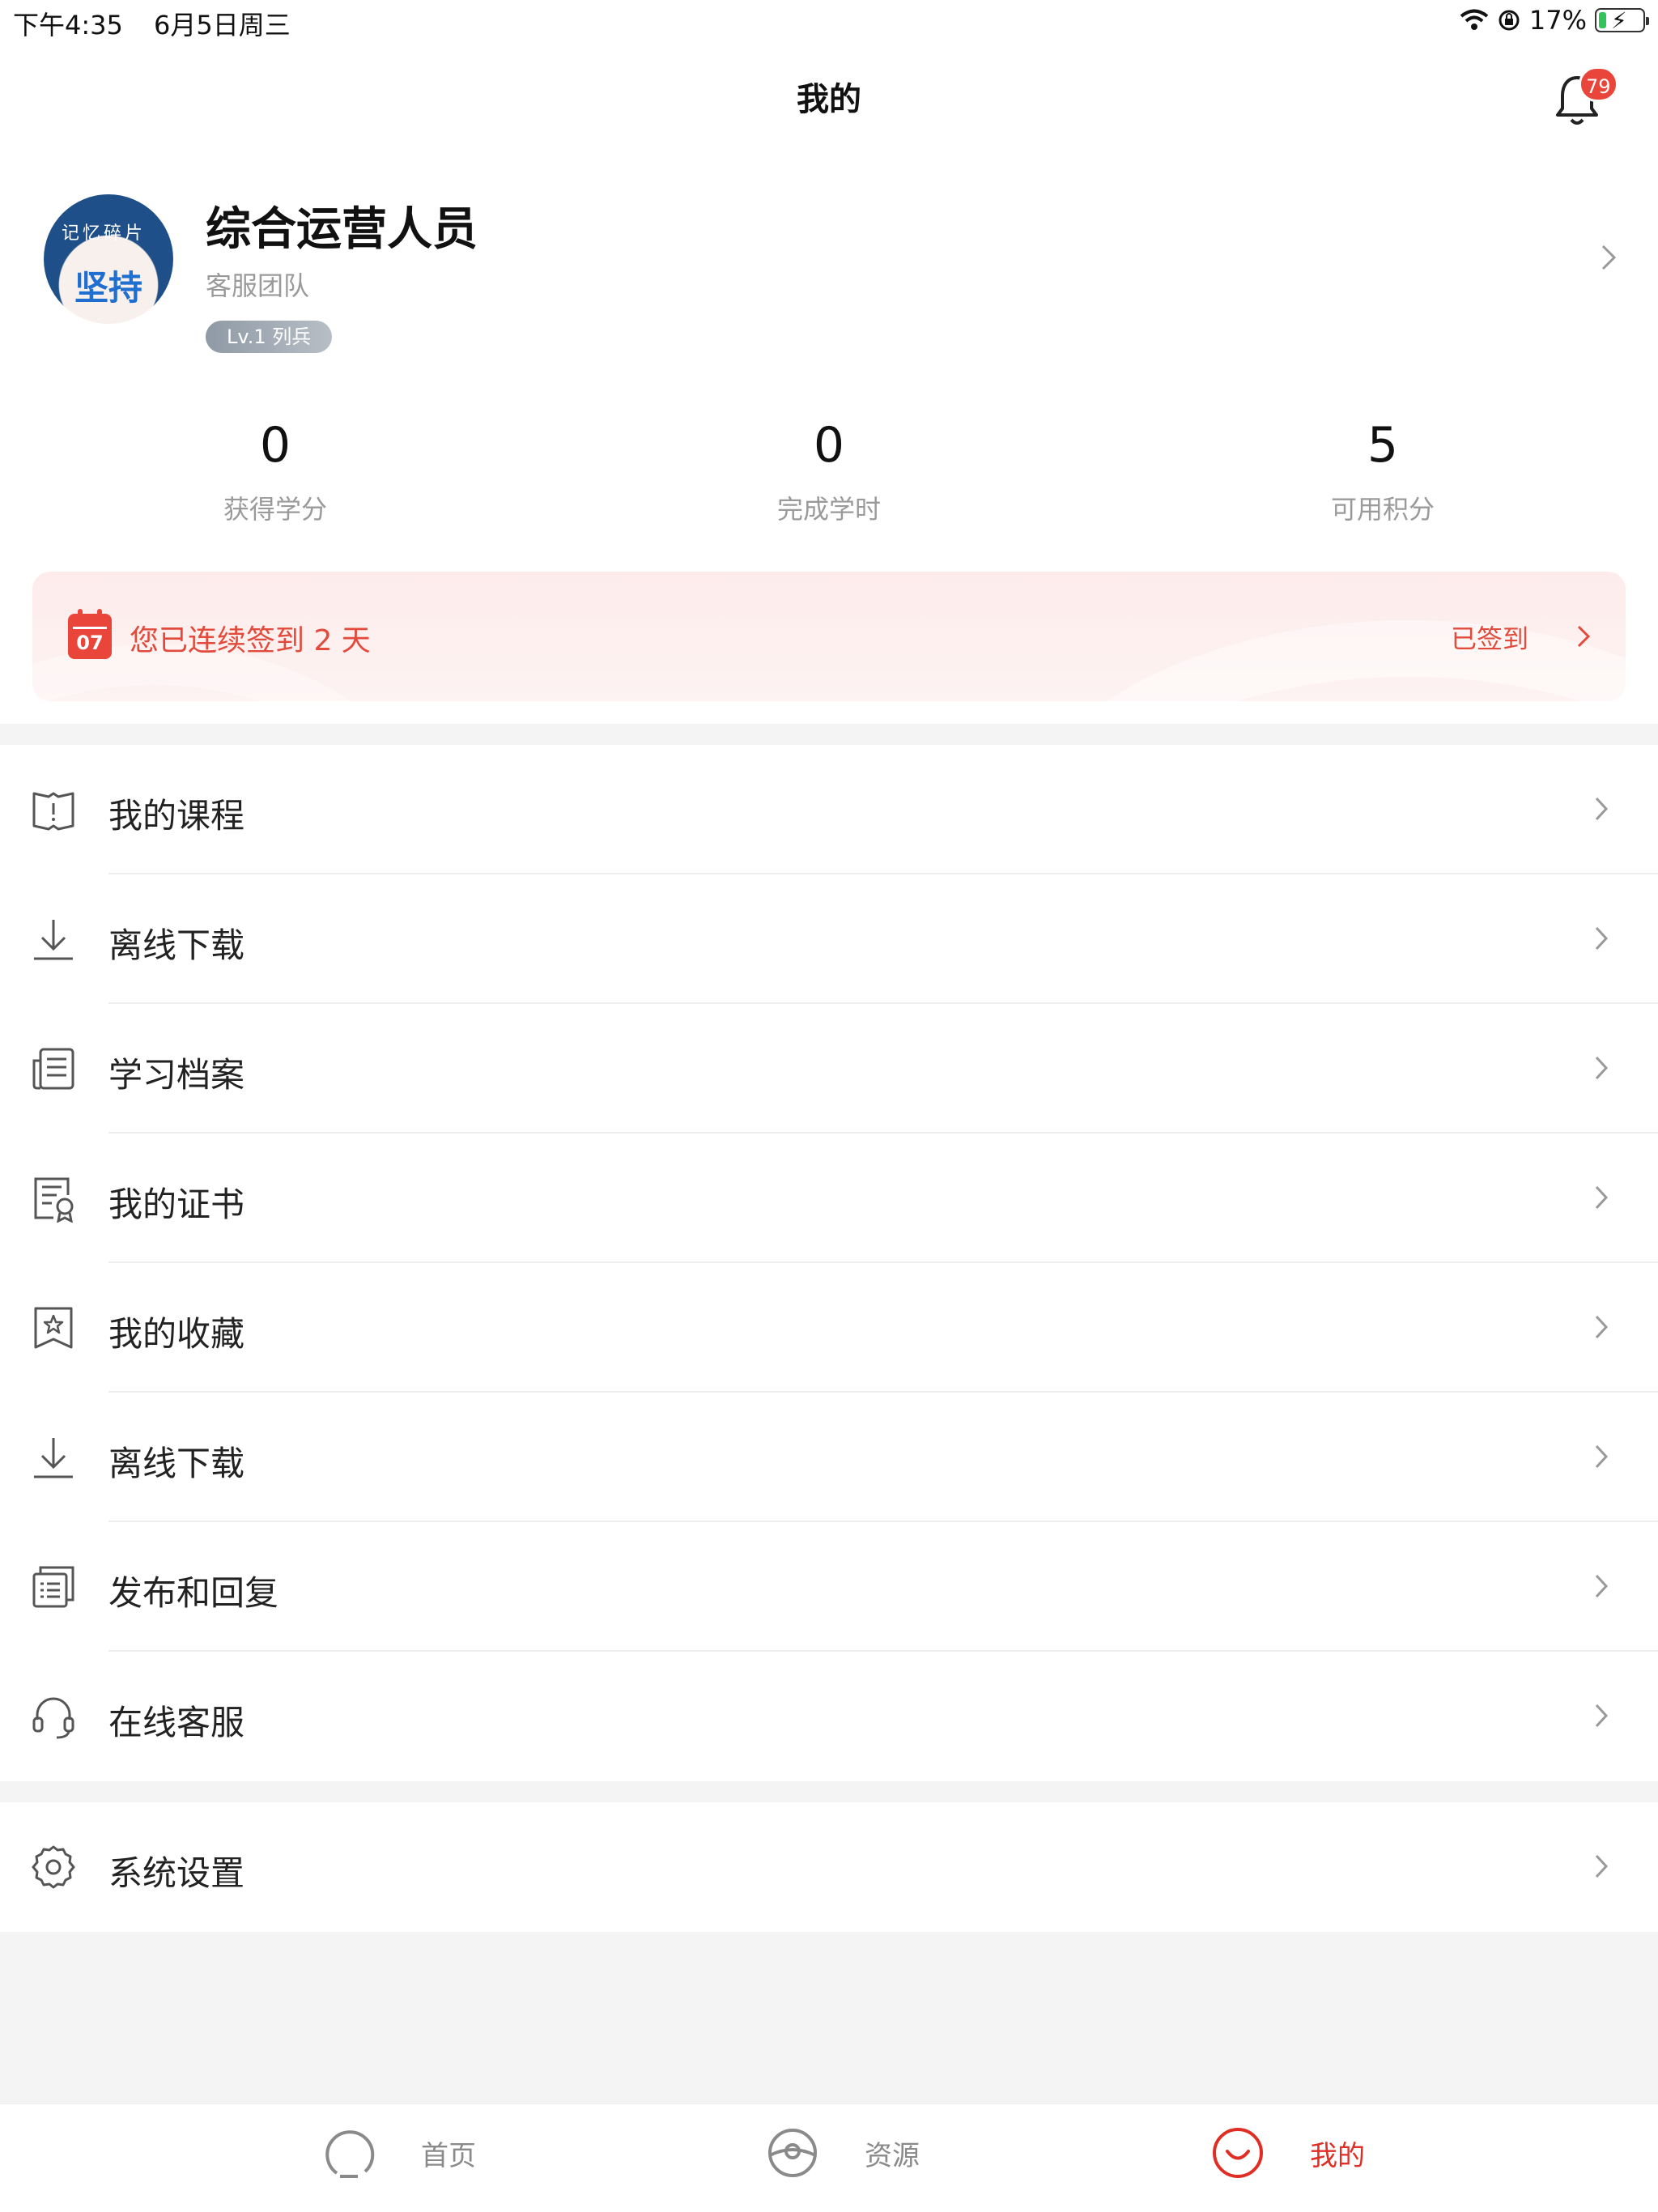 This screenshot has height=2212, width=1658. What do you see at coordinates (1238, 2153) in the screenshot?
I see `smile-icon` at bounding box center [1238, 2153].